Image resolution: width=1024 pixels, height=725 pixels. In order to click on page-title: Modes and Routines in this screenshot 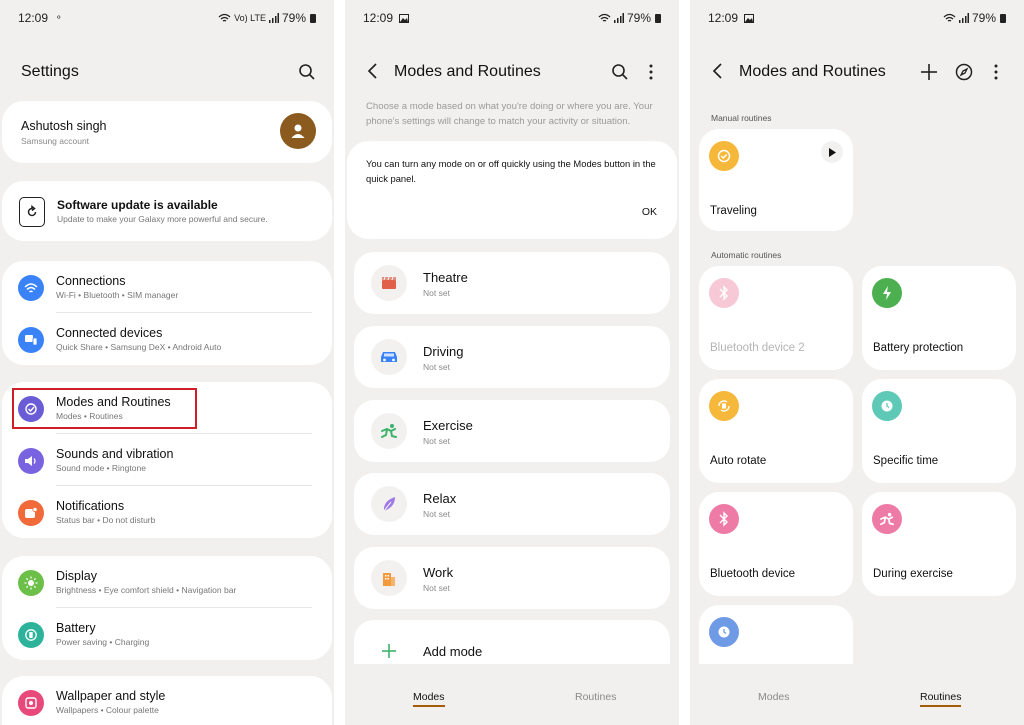, I will do `click(467, 71)`.